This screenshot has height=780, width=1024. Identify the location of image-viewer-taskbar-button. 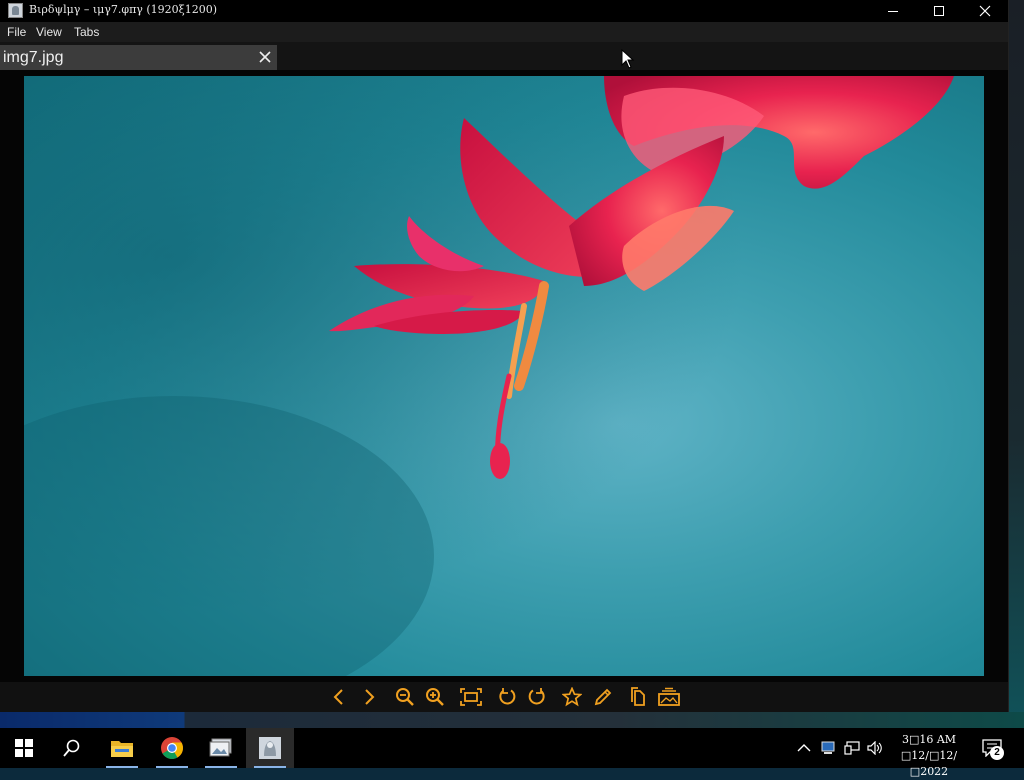
(270, 748).